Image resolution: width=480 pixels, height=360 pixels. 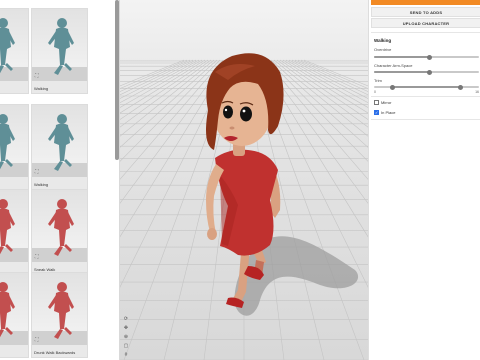 I want to click on animation-title: Walking, so click(x=383, y=40).